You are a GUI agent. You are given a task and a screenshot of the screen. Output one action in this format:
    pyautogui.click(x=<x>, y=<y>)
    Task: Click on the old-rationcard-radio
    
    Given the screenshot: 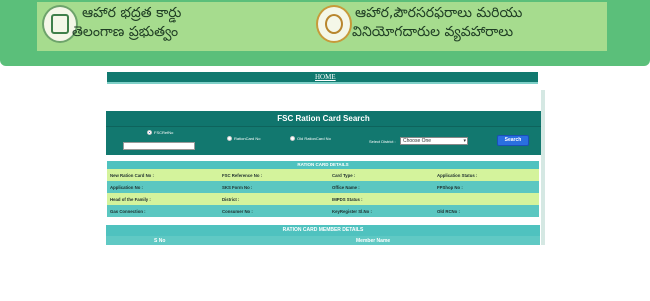 What is the action you would take?
    pyautogui.click(x=292, y=138)
    